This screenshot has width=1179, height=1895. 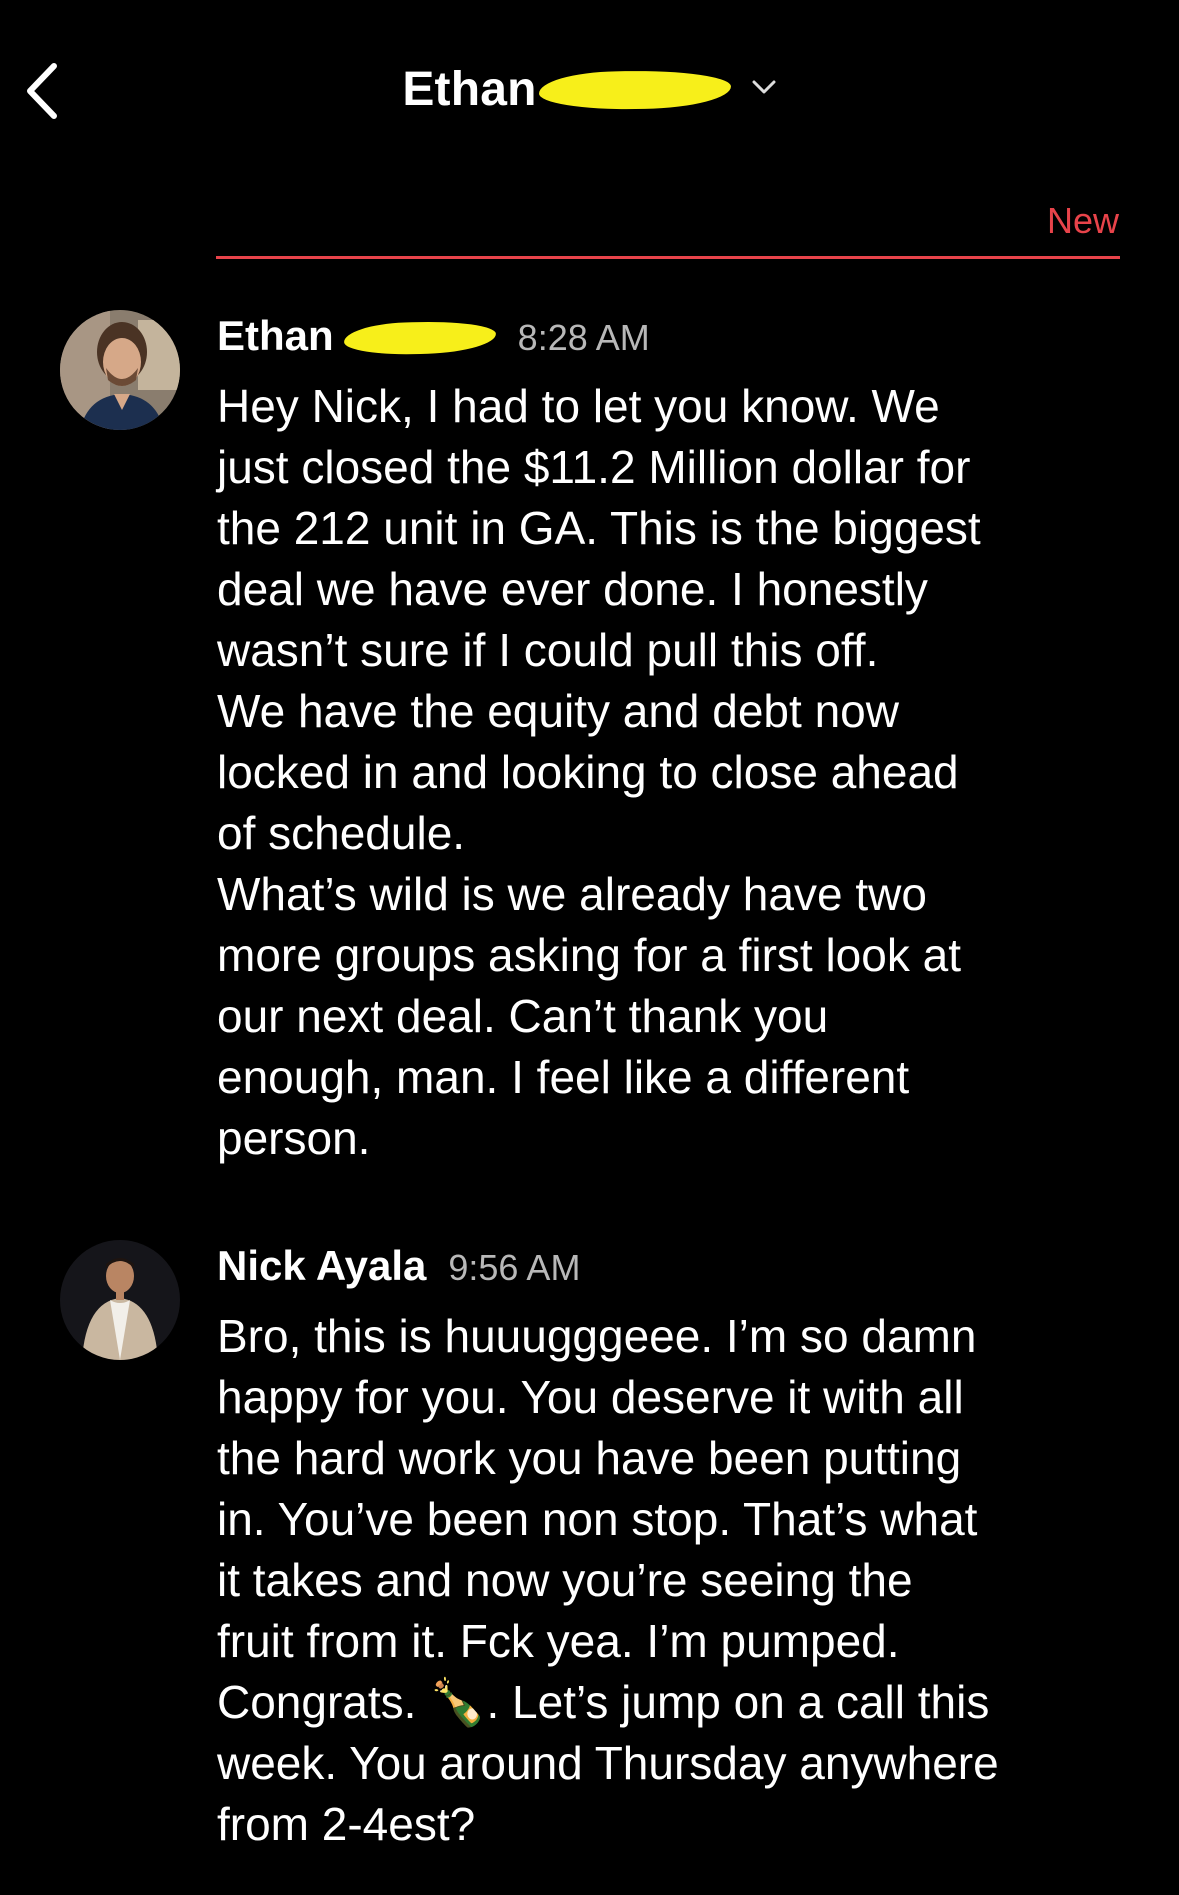 I want to click on avatar-ethan-image, so click(x=120, y=370).